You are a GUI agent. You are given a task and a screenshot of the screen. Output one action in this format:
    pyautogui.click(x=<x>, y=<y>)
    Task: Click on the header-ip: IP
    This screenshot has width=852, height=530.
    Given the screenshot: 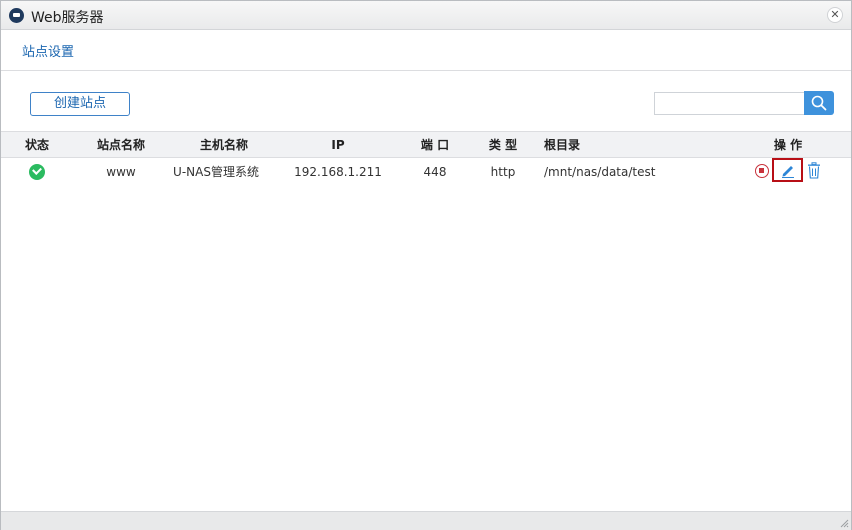 What is the action you would take?
    pyautogui.click(x=338, y=144)
    